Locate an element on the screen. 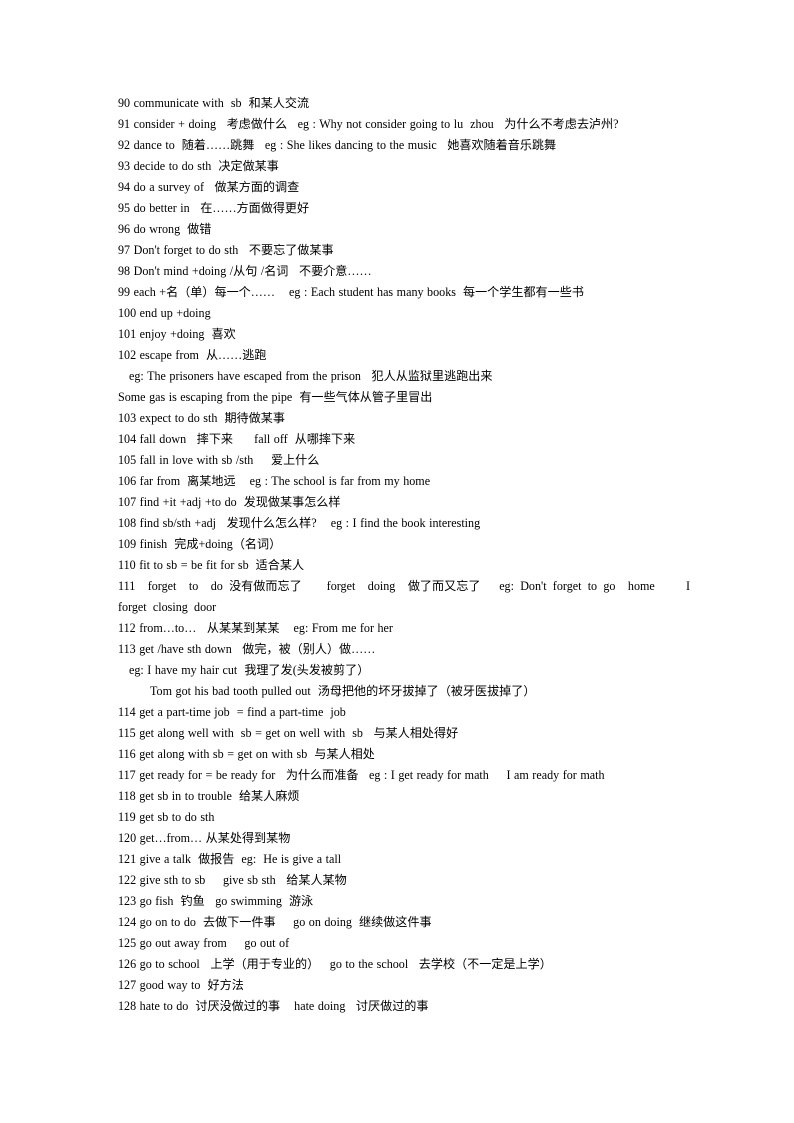  phrase-line: 120 get…from… 从某处得到某物 is located at coordinates (204, 838).